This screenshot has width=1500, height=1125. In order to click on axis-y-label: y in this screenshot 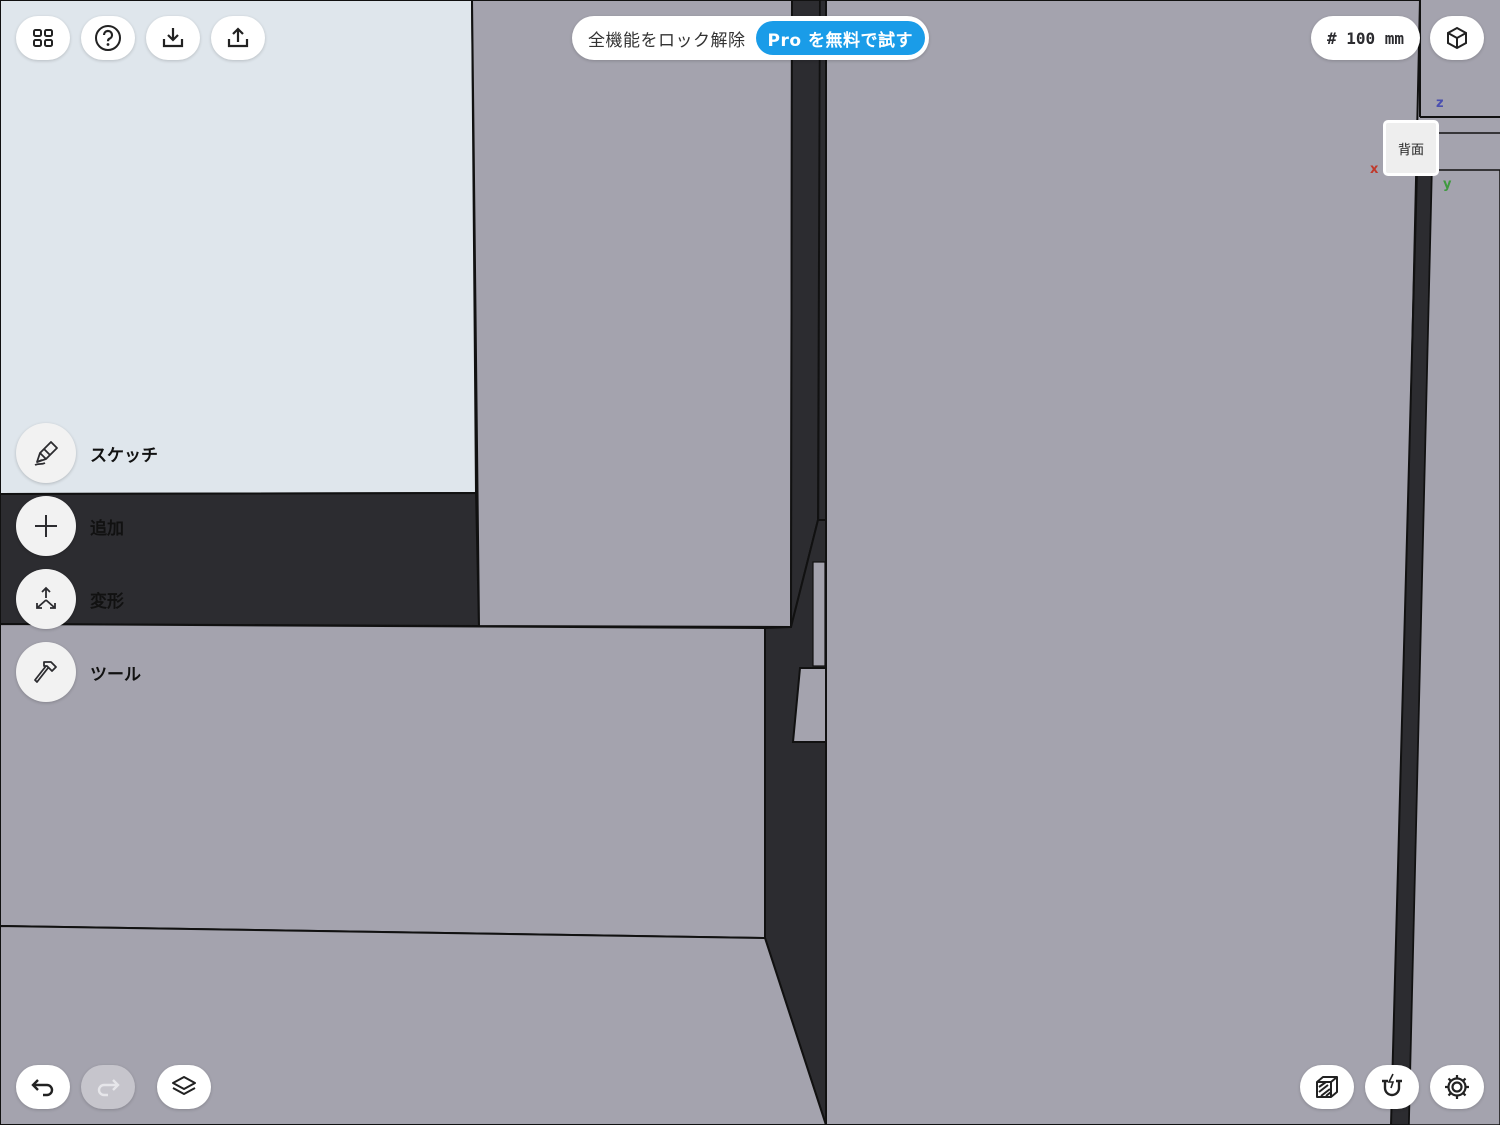, I will do `click(1447, 184)`.